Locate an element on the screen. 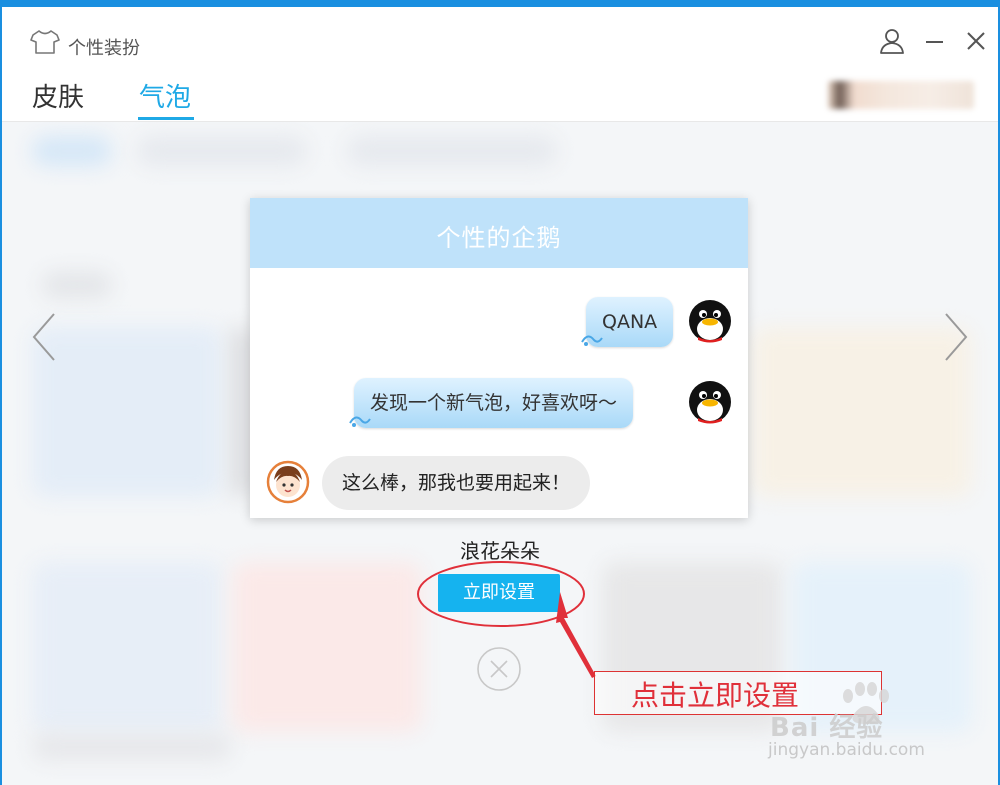 This screenshot has width=1000, height=785. watermark-url: jingyan.baidu.com is located at coordinates (846, 750).